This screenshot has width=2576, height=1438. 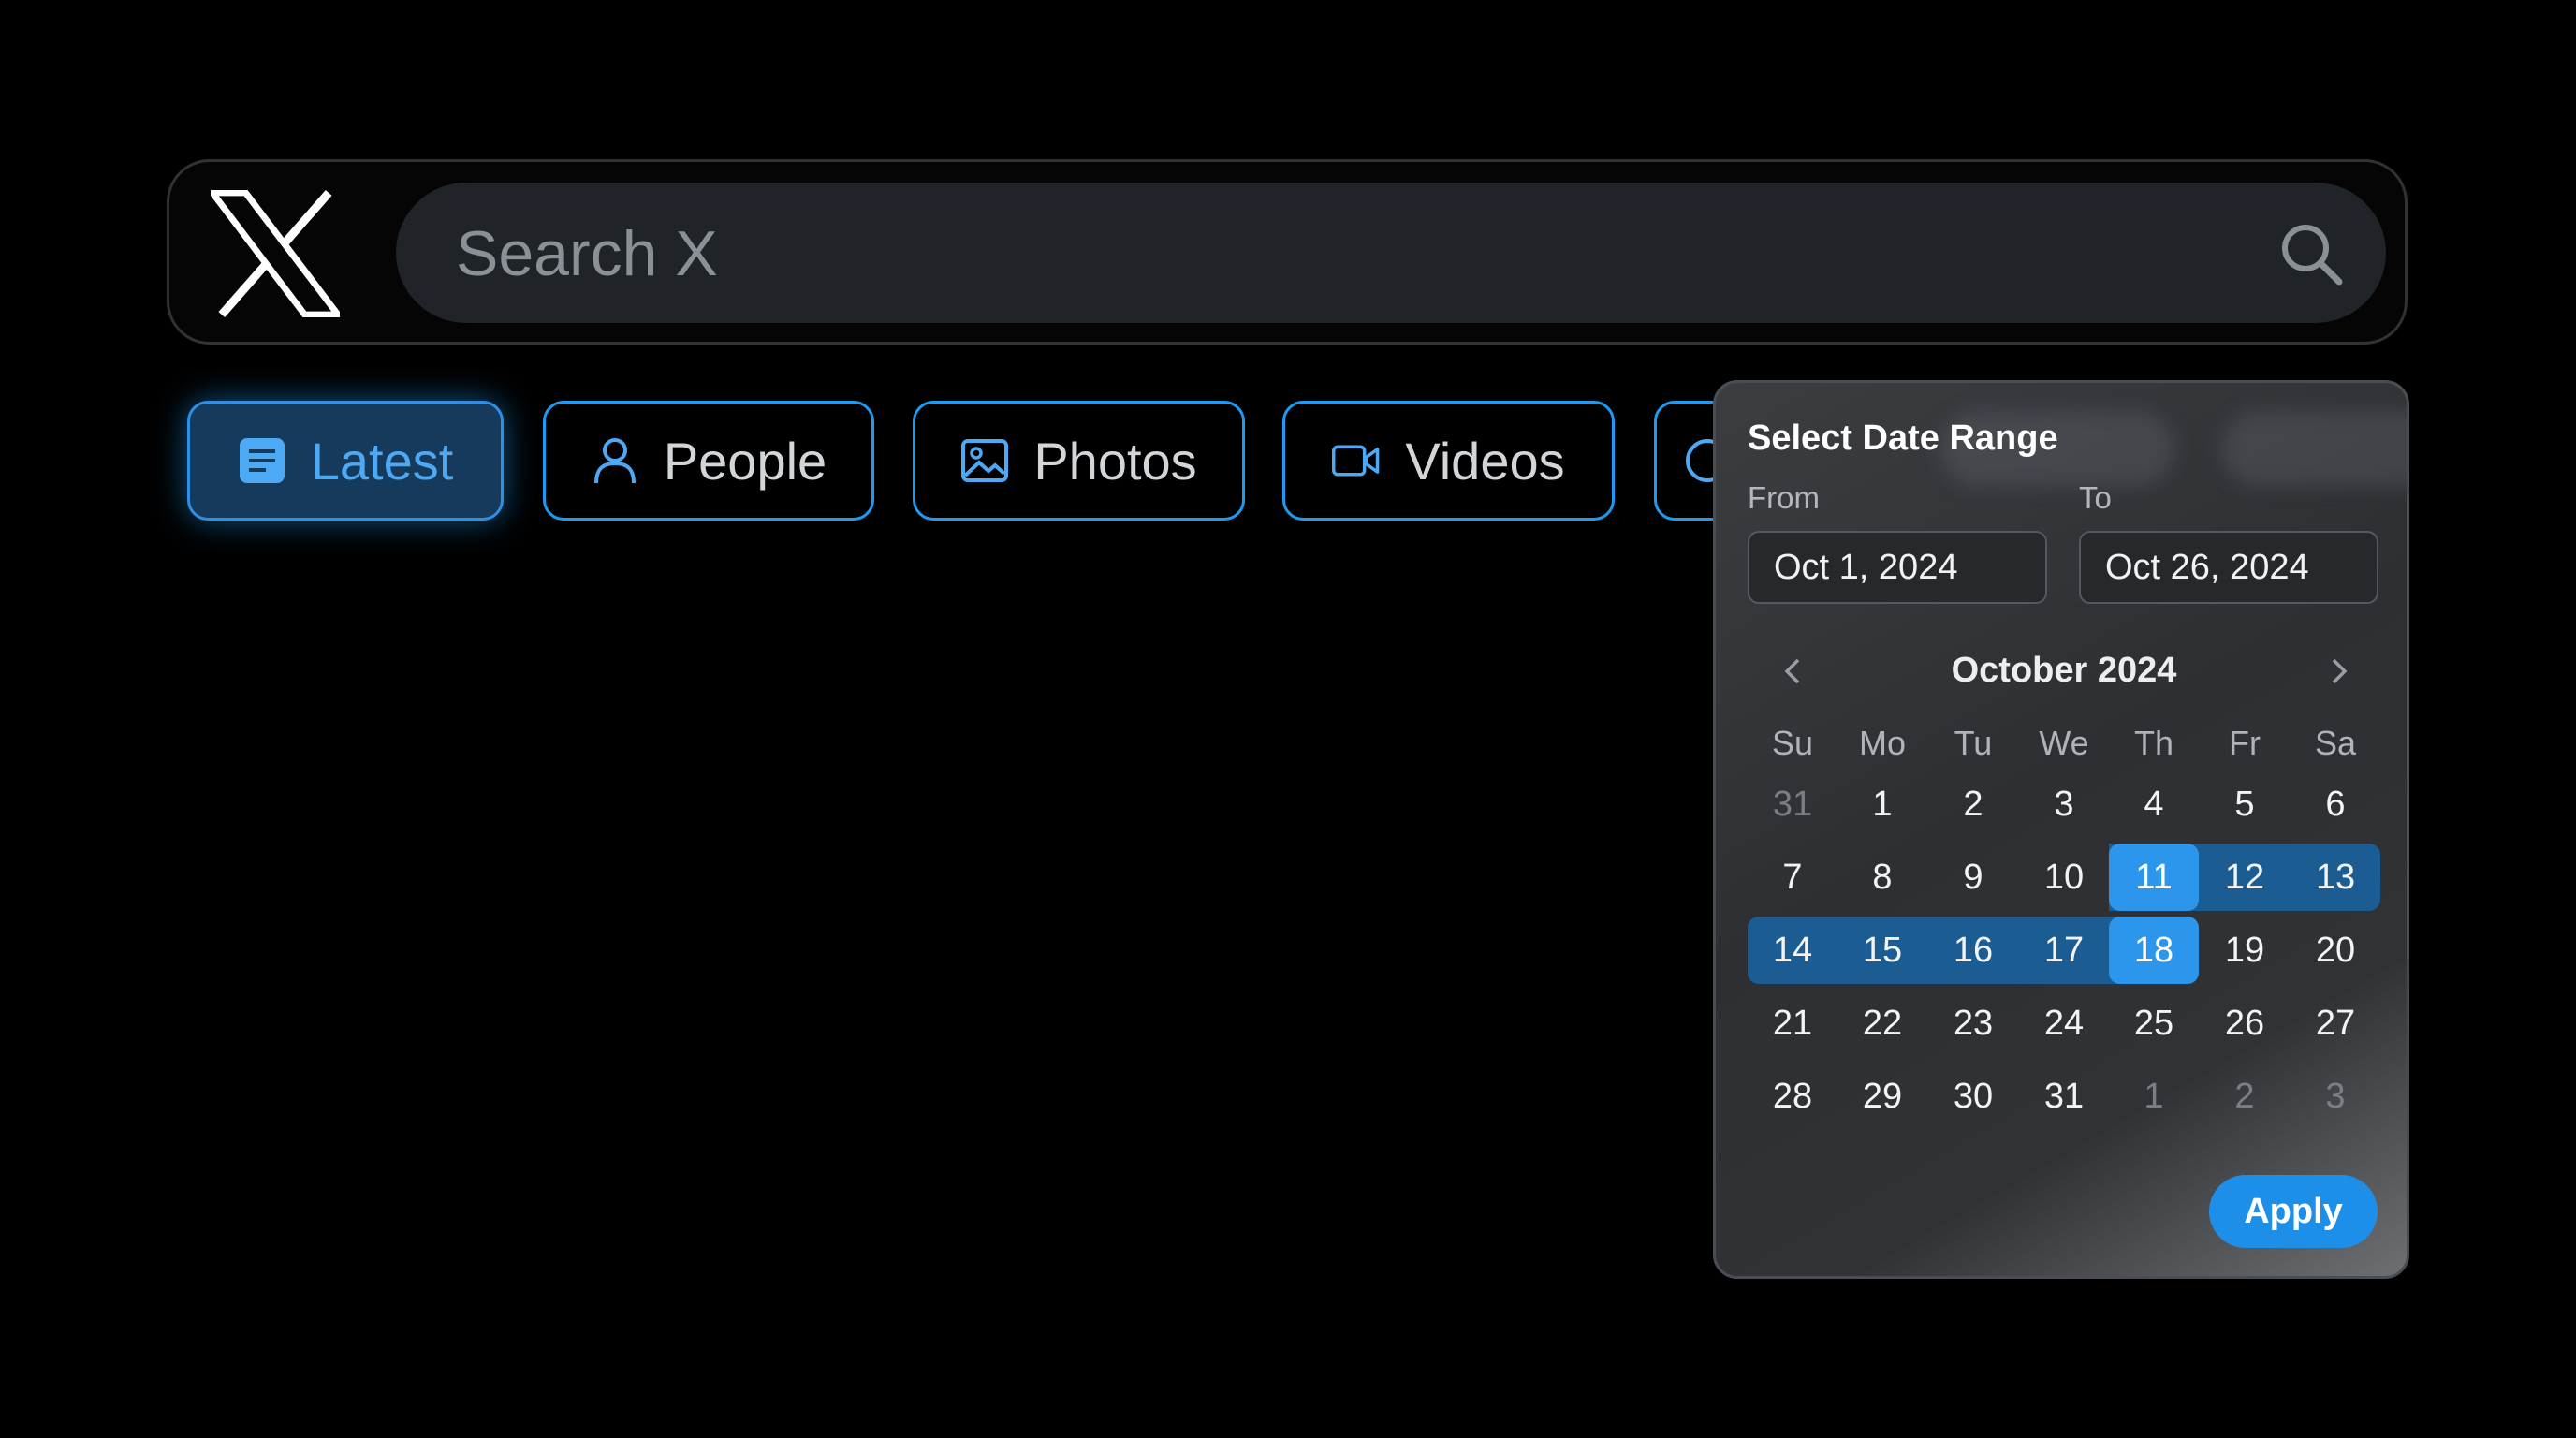 I want to click on video-icon, so click(x=1356, y=461).